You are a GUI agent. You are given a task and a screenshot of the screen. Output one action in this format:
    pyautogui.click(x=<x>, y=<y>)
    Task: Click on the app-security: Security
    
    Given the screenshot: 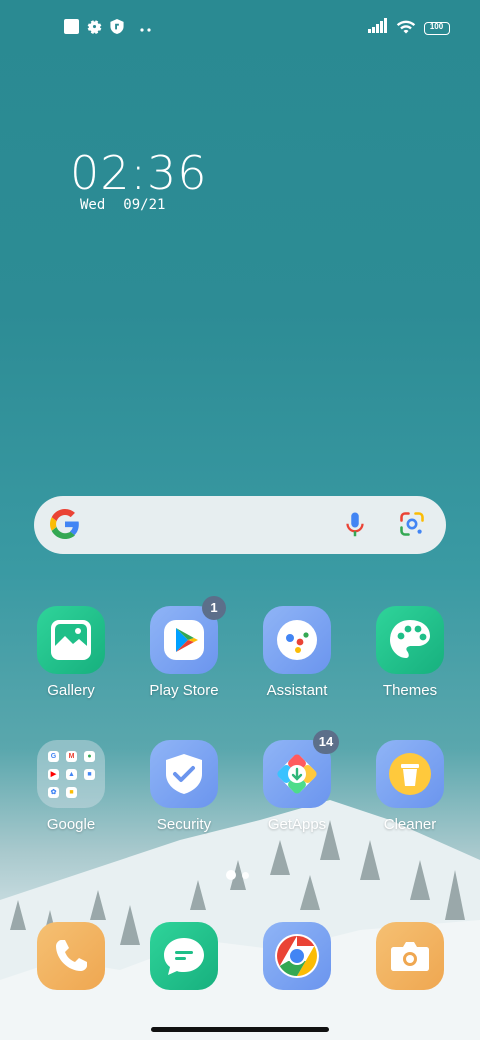 What is the action you would take?
    pyautogui.click(x=184, y=786)
    